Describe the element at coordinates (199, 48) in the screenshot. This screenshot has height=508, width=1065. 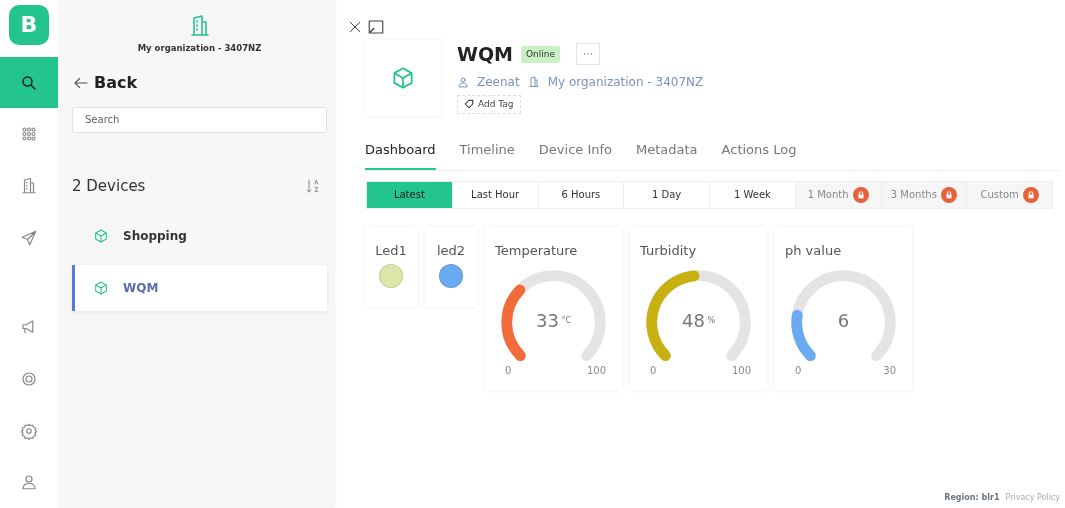
I see `organization-name: My organization - 3407NZ` at that location.